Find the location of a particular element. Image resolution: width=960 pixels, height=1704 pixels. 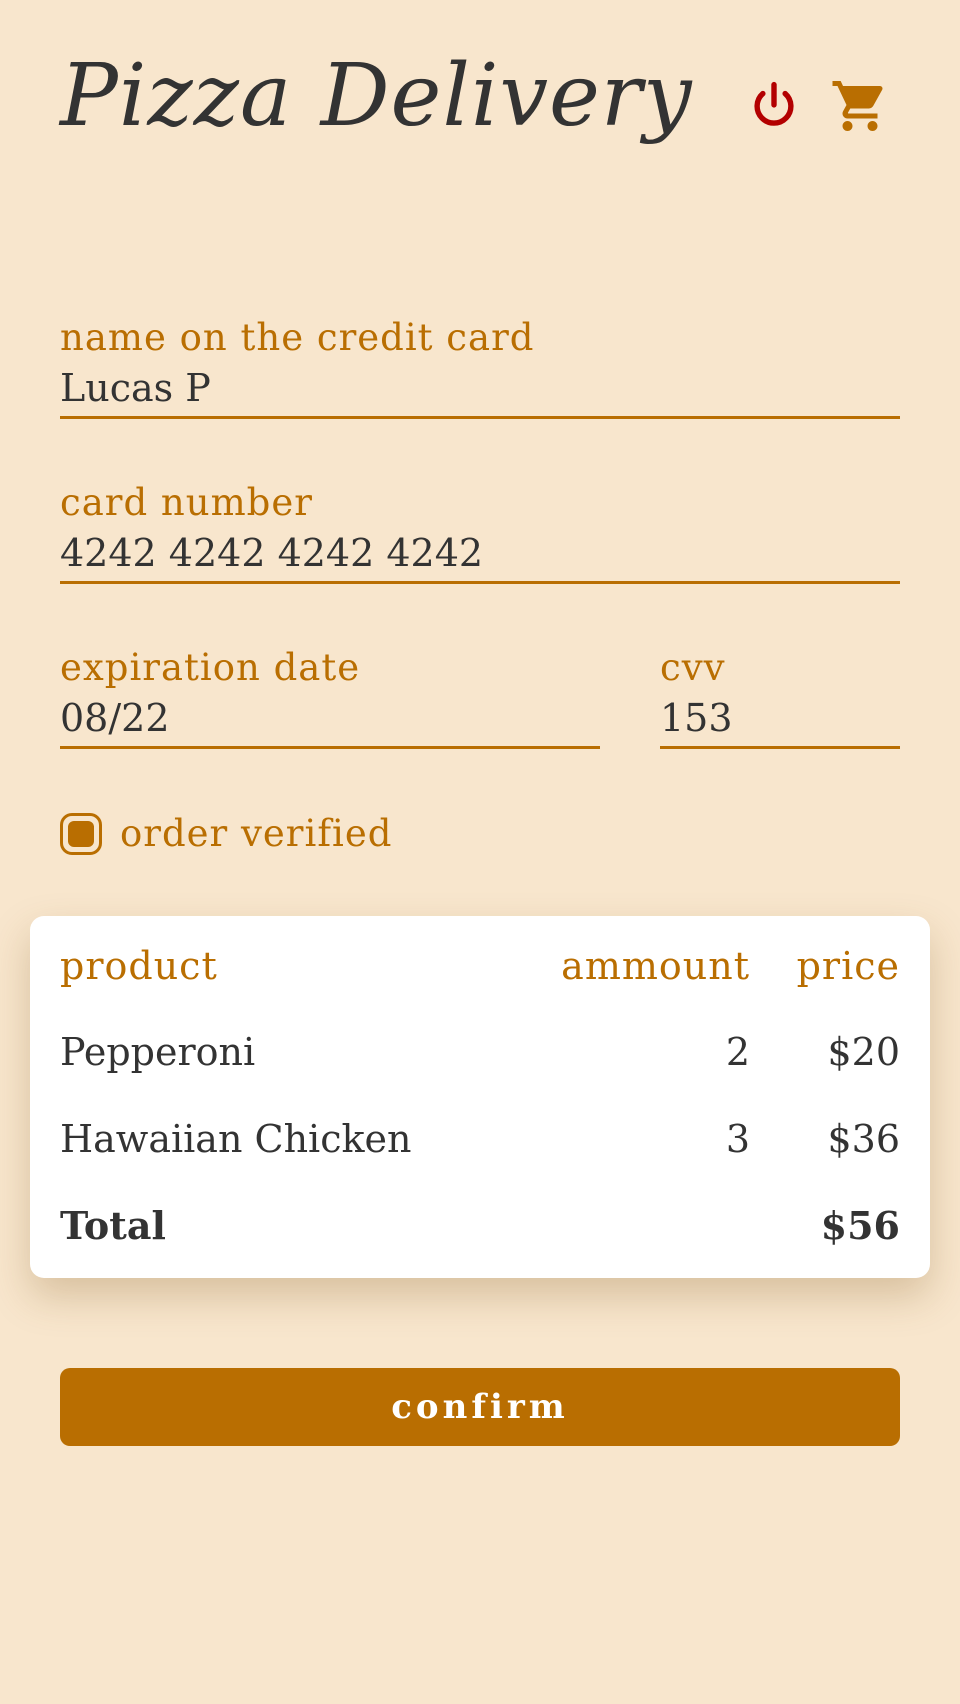

name-on-card-field: name on the credit card is located at coordinates (480, 367).